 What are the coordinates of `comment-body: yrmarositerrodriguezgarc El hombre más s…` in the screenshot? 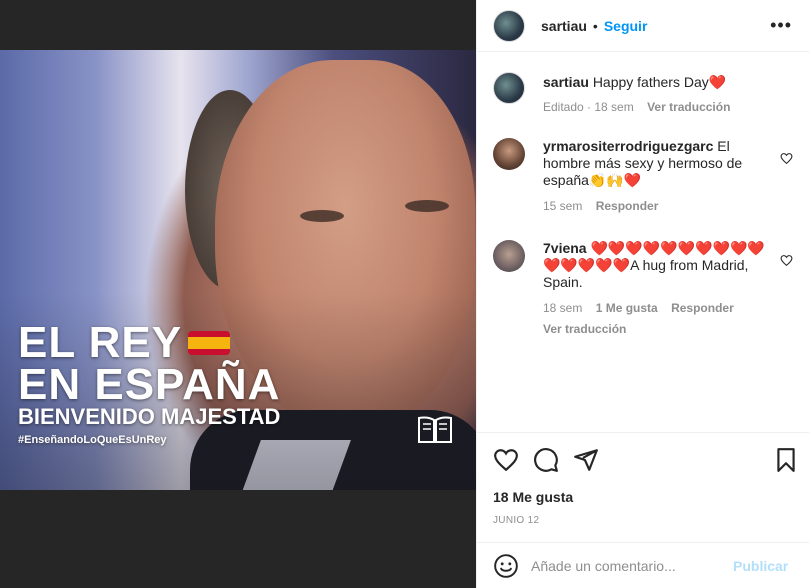 It's located at (658, 176).